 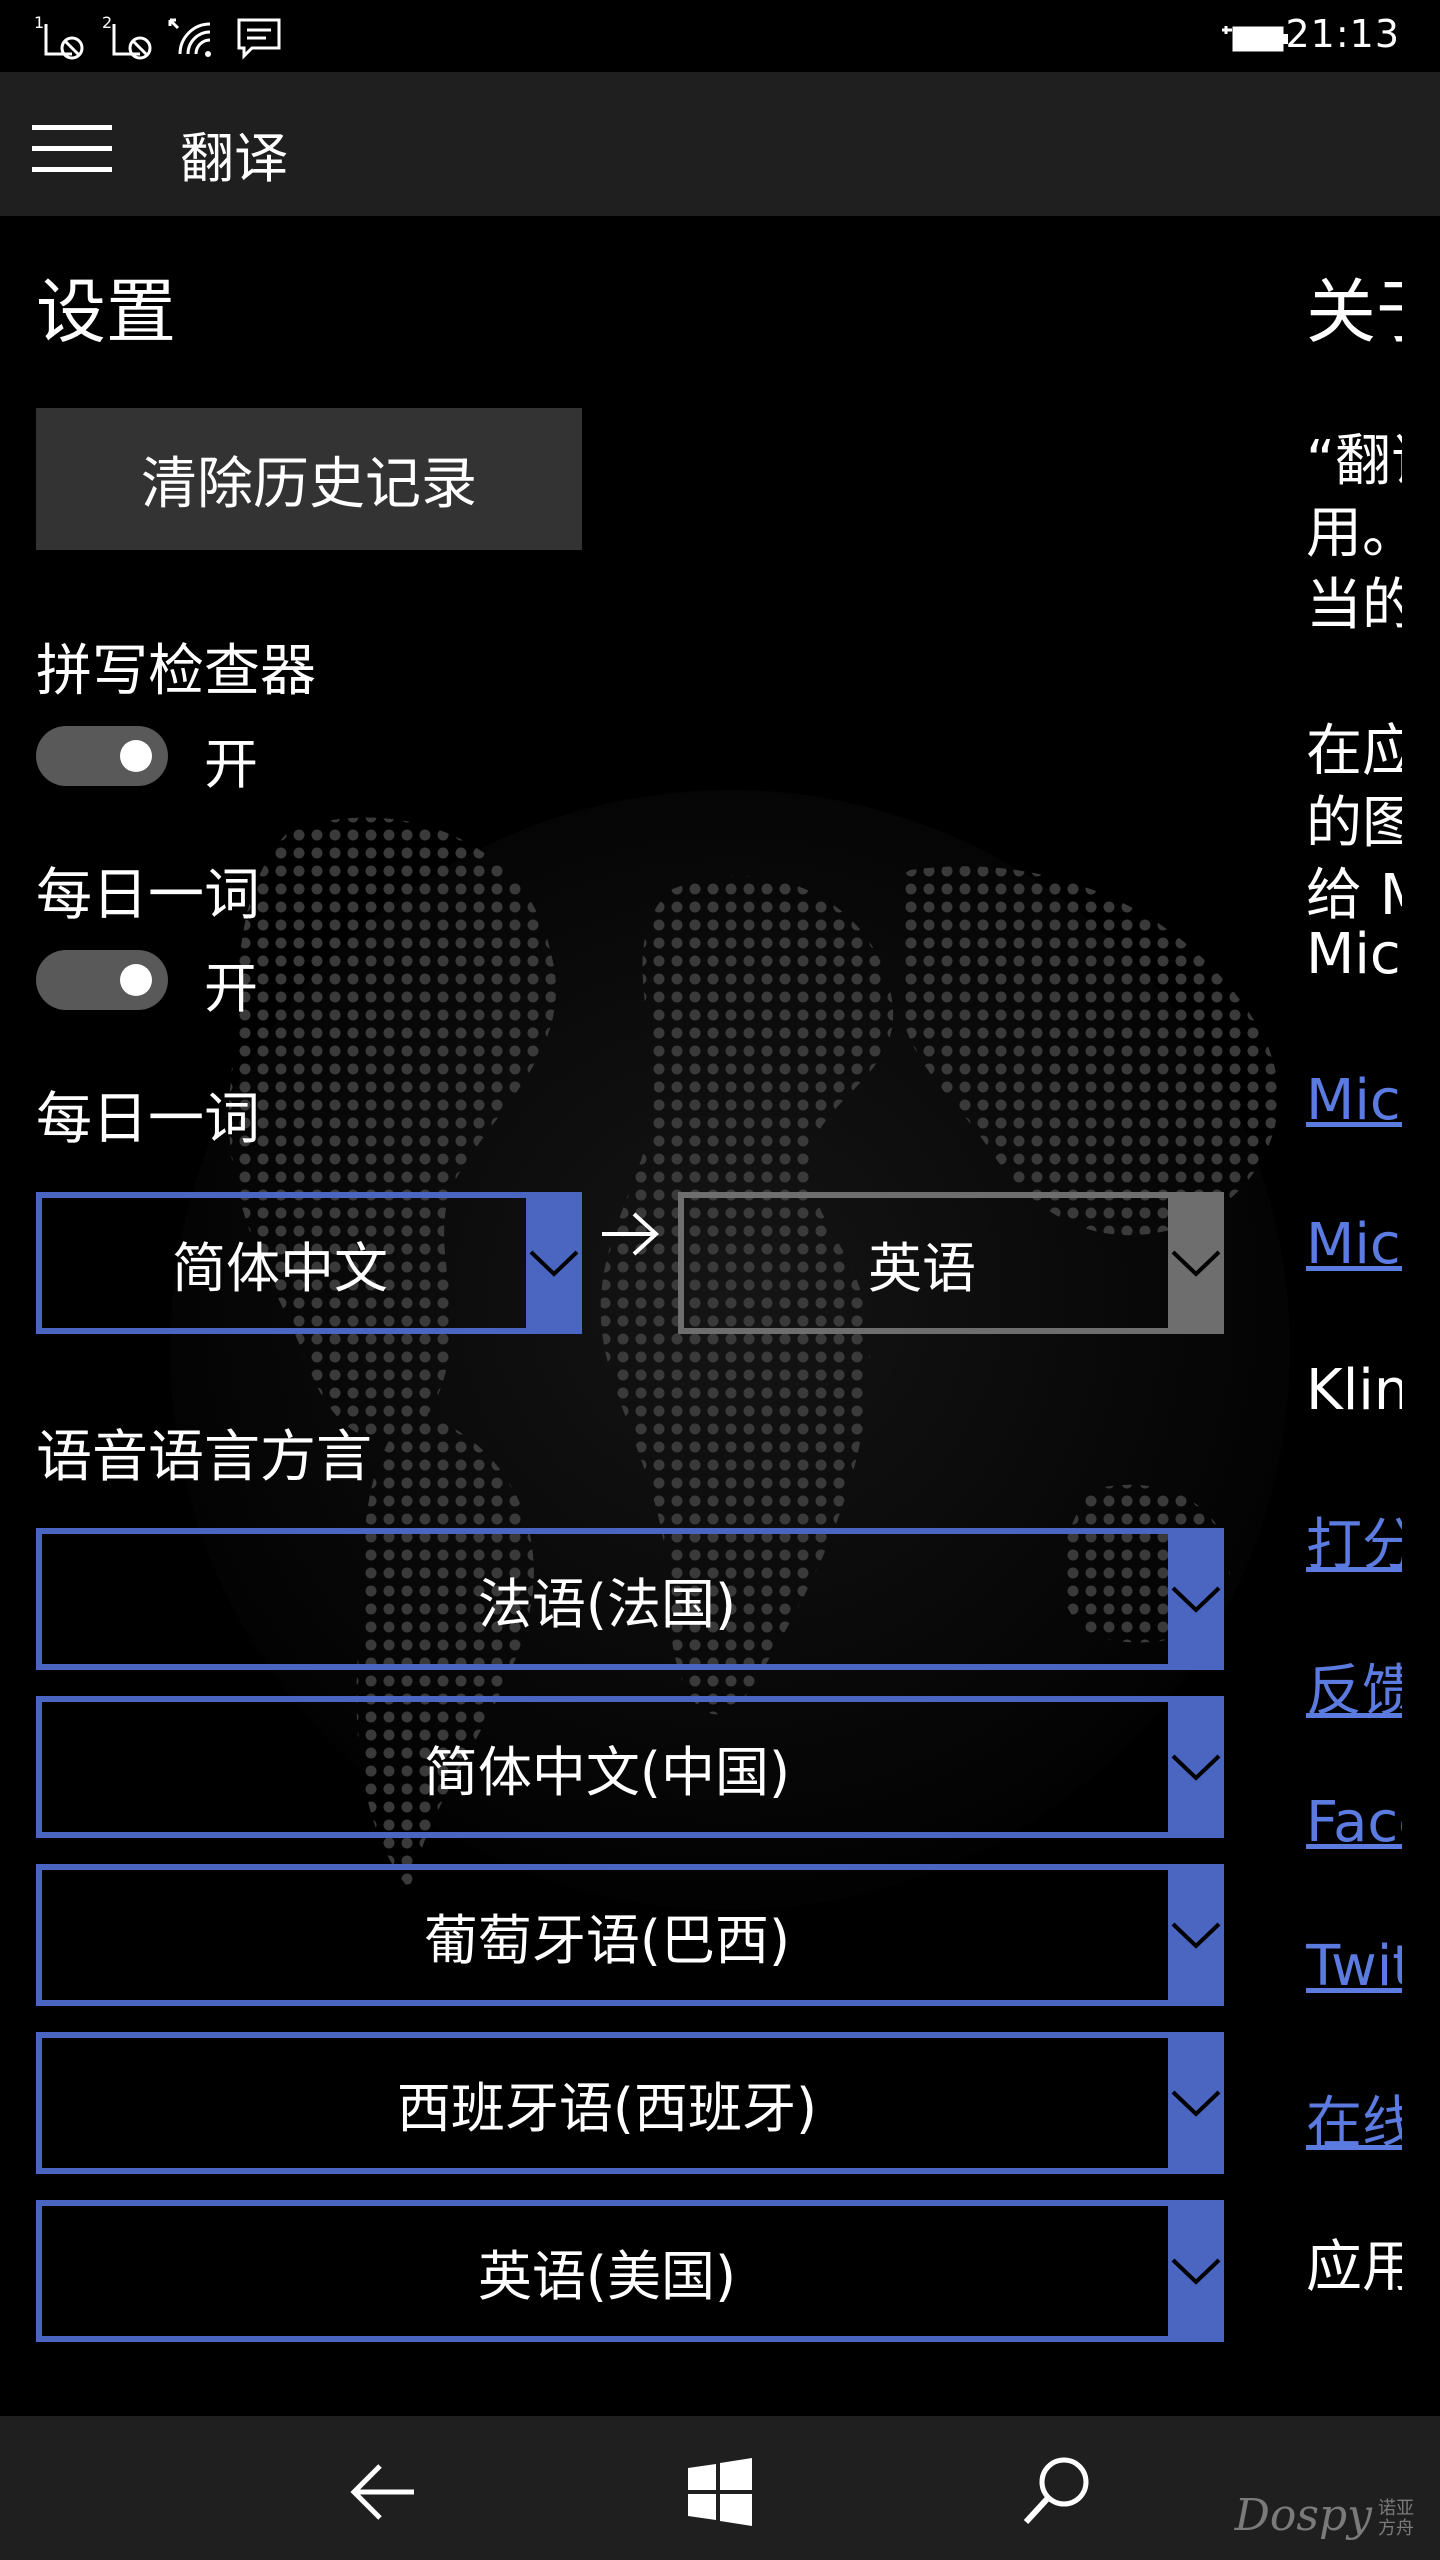 What do you see at coordinates (39, 22) in the screenshot?
I see `sim1-number: 1` at bounding box center [39, 22].